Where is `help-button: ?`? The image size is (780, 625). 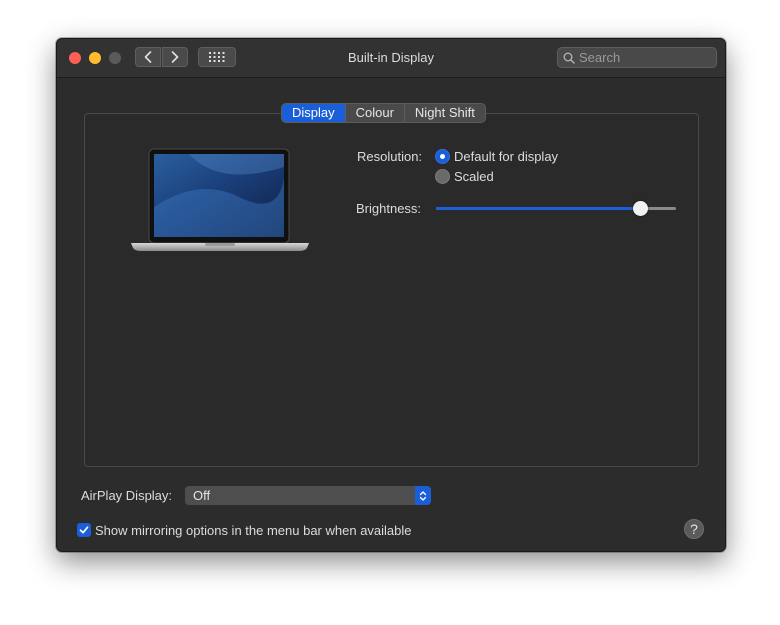 help-button: ? is located at coordinates (694, 529).